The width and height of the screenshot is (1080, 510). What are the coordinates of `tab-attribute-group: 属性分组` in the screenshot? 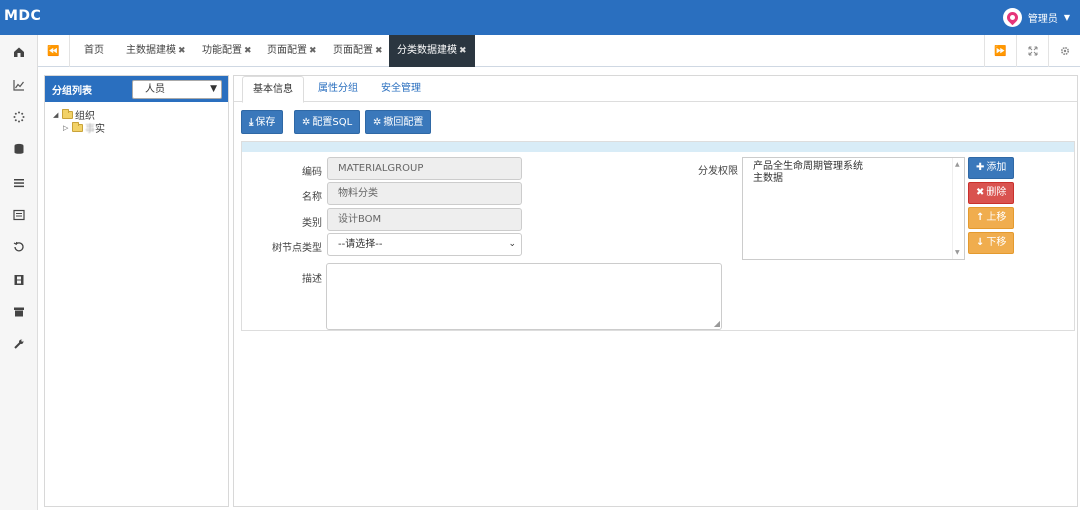 It's located at (338, 89).